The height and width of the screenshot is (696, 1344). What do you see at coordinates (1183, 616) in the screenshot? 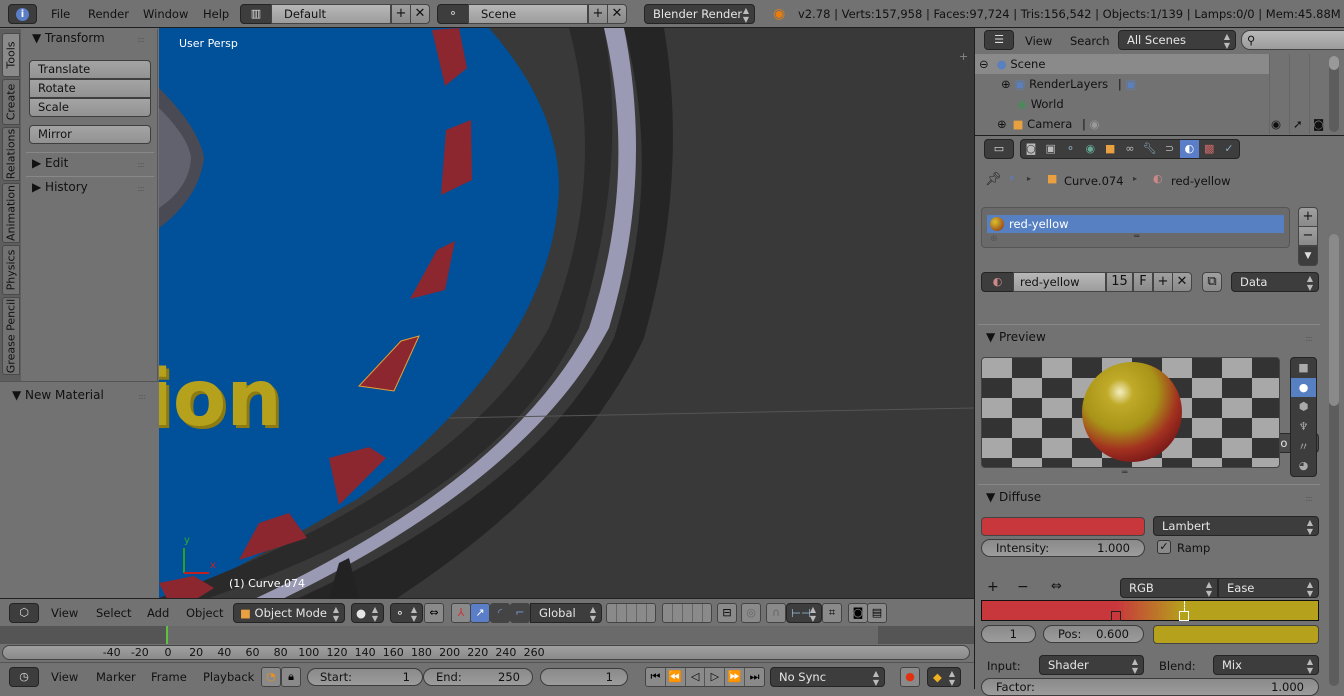
I see `ramp-stop-2-active` at bounding box center [1183, 616].